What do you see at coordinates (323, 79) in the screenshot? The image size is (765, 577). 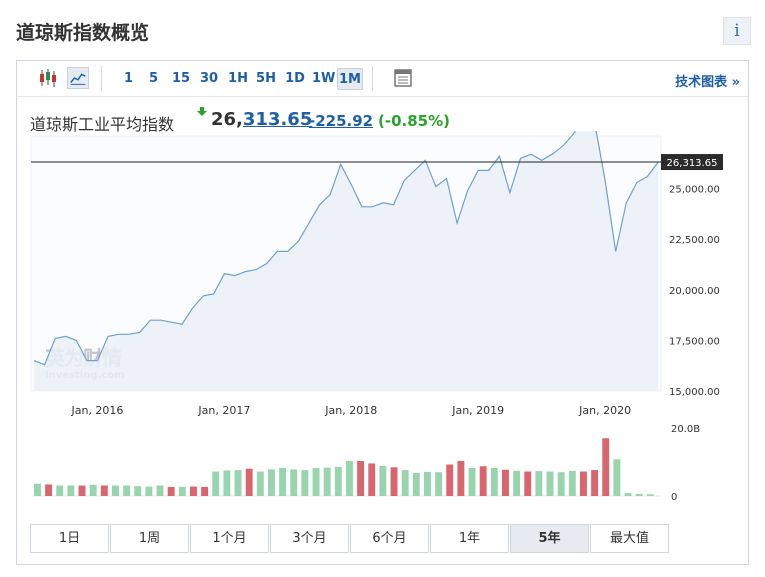 I see `interval-button-1w: 1W` at bounding box center [323, 79].